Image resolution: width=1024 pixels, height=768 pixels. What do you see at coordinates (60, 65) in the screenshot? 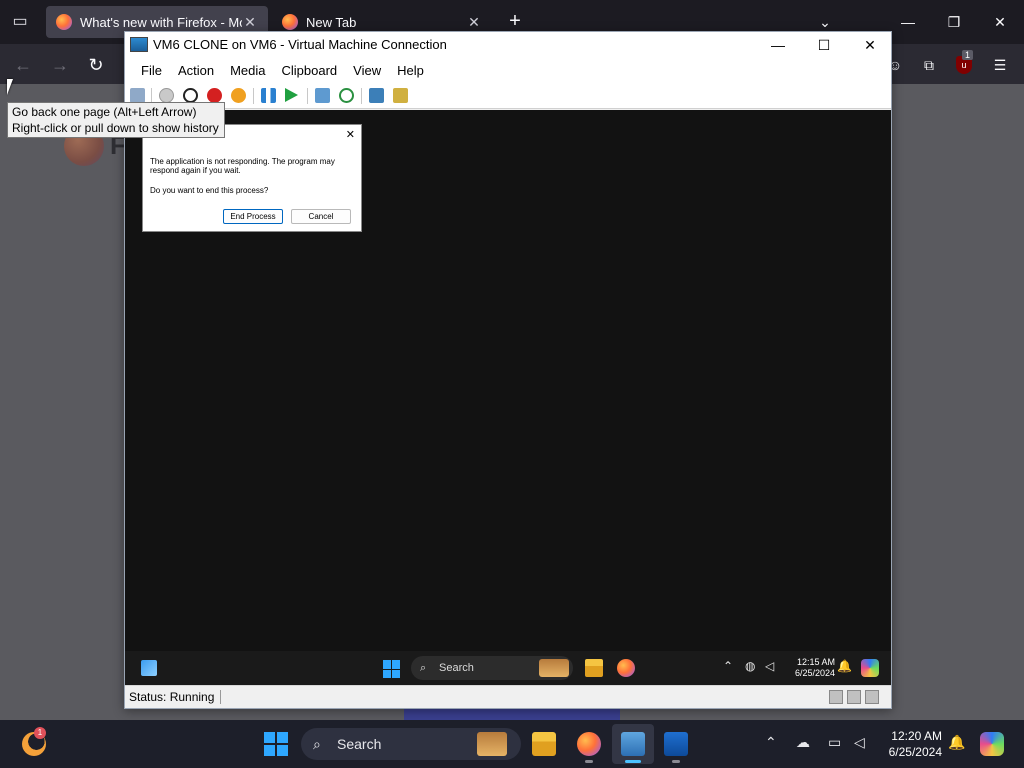
I see `forward-button: →` at bounding box center [60, 65].